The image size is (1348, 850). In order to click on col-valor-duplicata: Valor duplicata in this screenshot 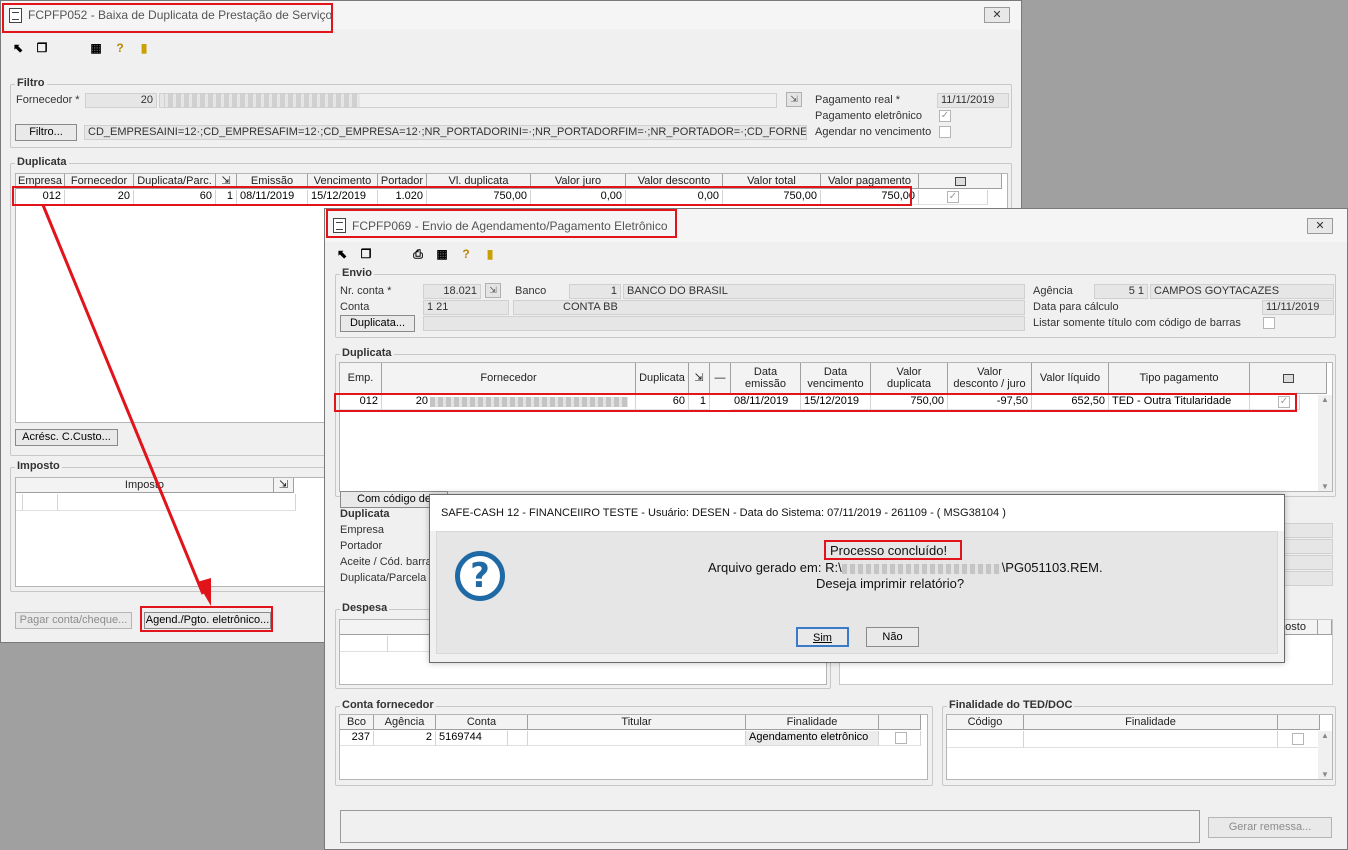, I will do `click(909, 378)`.